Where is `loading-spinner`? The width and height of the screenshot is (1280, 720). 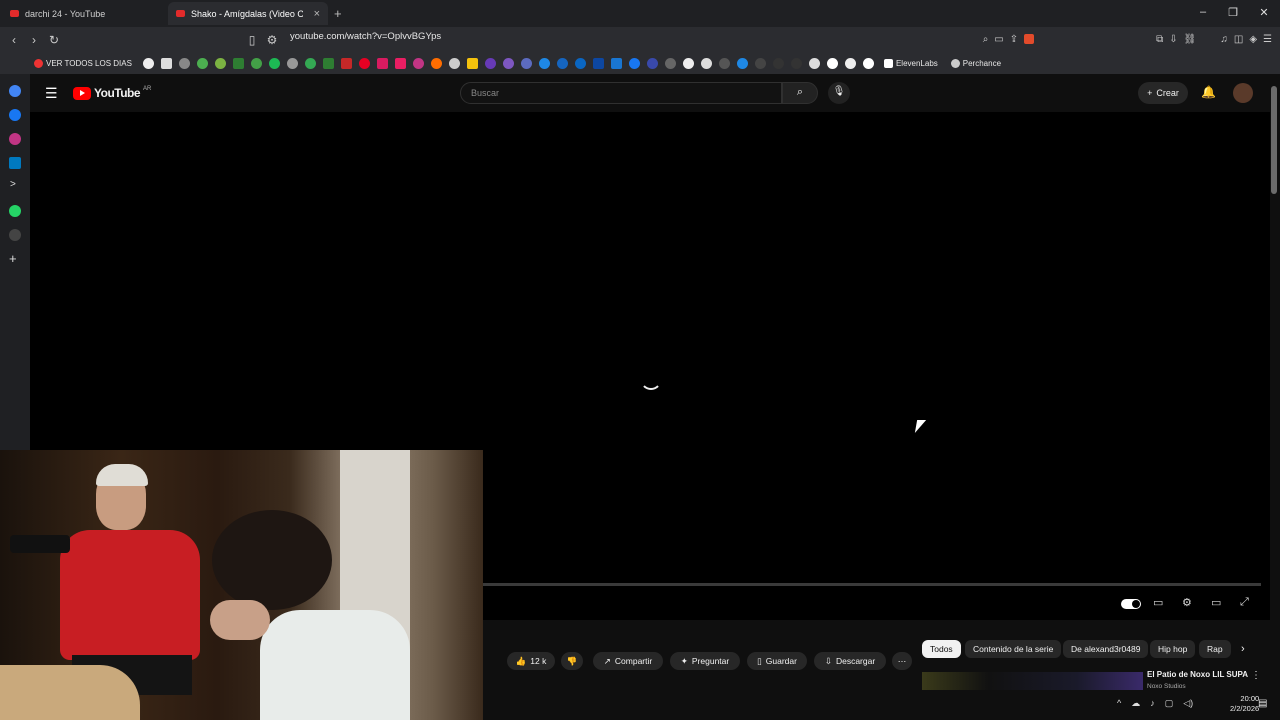
loading-spinner is located at coordinates (651, 379).